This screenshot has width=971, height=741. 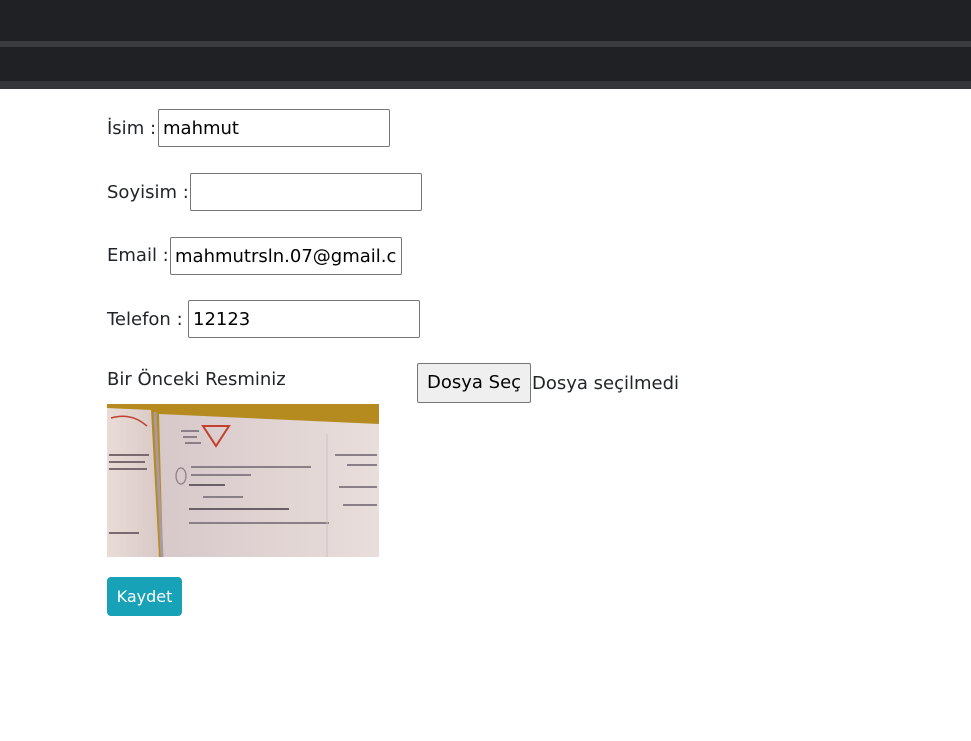 I want to click on email-input, so click(x=286, y=256).